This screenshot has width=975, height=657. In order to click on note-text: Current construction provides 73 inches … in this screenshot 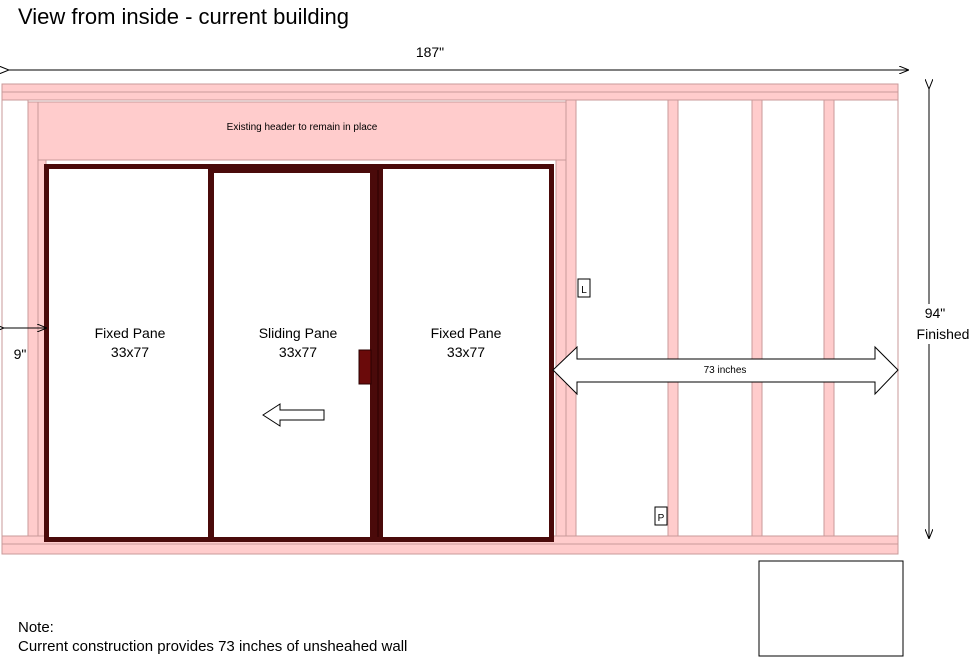, I will do `click(213, 646)`.